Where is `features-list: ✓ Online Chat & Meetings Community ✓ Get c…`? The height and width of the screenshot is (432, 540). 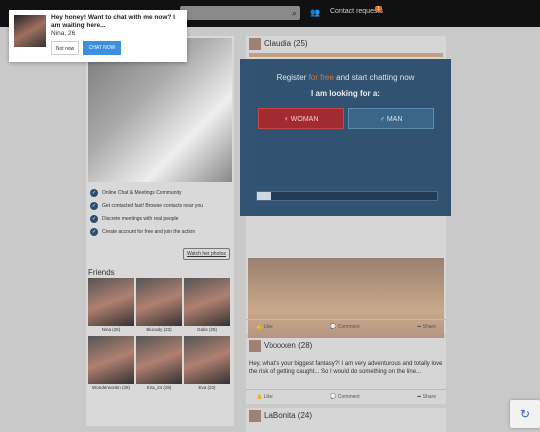 features-list: ✓ Online Chat & Meetings Community ✓ Get c… is located at coordinates (160, 212).